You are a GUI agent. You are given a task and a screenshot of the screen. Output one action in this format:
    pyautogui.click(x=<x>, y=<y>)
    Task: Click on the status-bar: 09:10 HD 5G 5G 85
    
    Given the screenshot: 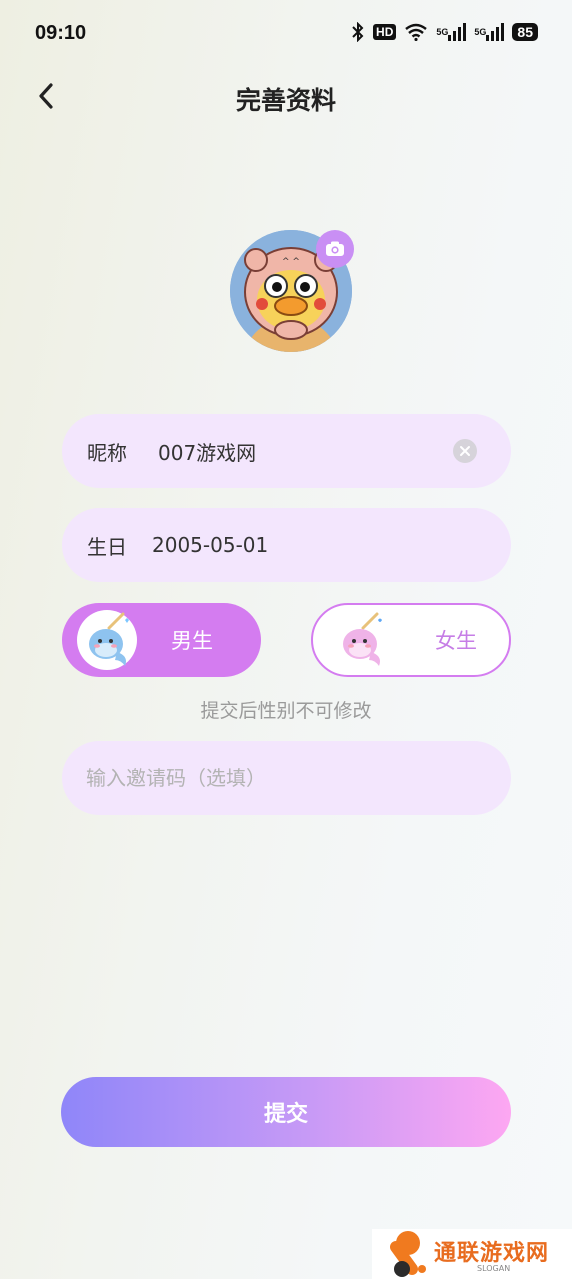 What is the action you would take?
    pyautogui.click(x=286, y=34)
    